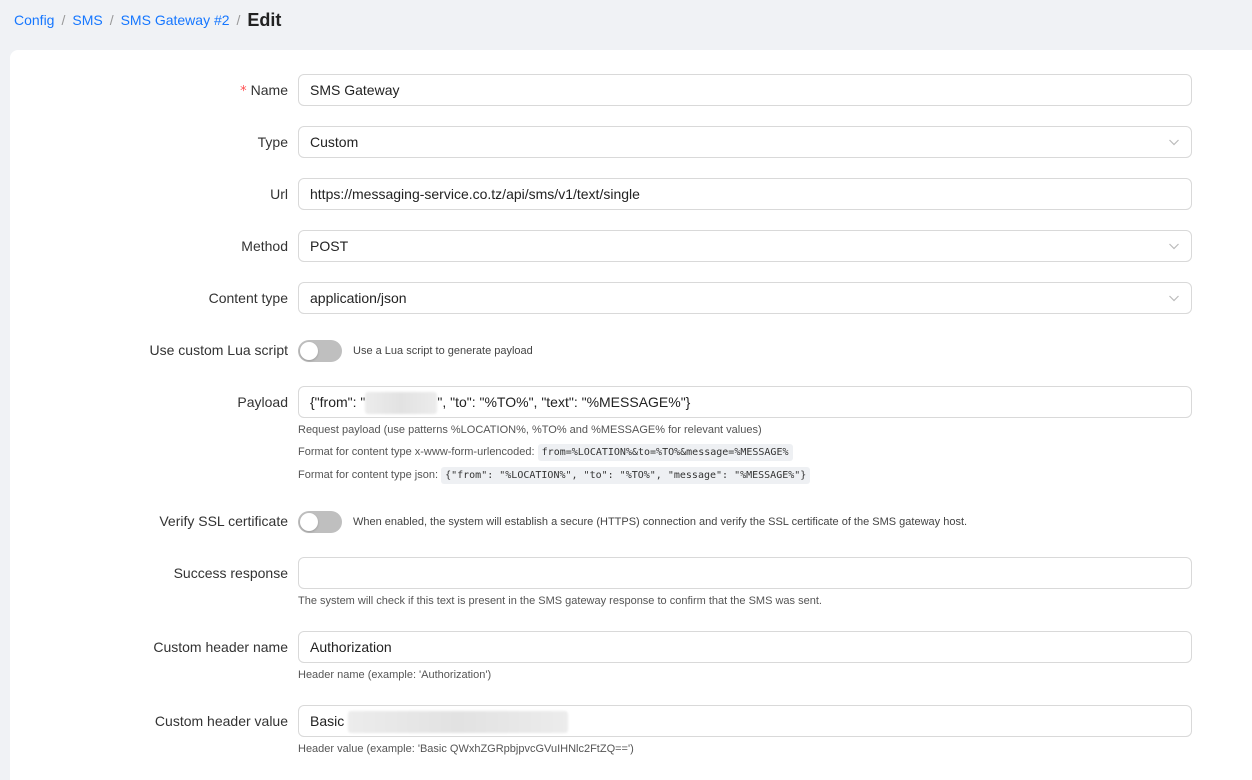 The height and width of the screenshot is (780, 1252). I want to click on breadcrumb-config-link: Config, so click(34, 20).